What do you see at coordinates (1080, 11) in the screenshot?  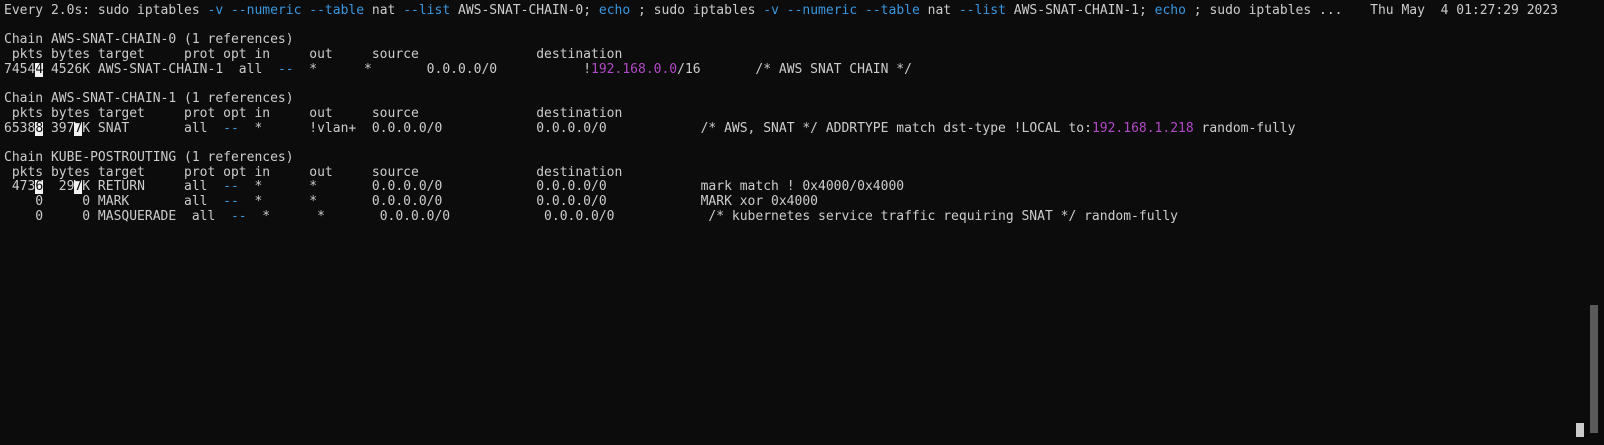 I see `header-command-text: AWS-SNAT-CHAIN-1;` at bounding box center [1080, 11].